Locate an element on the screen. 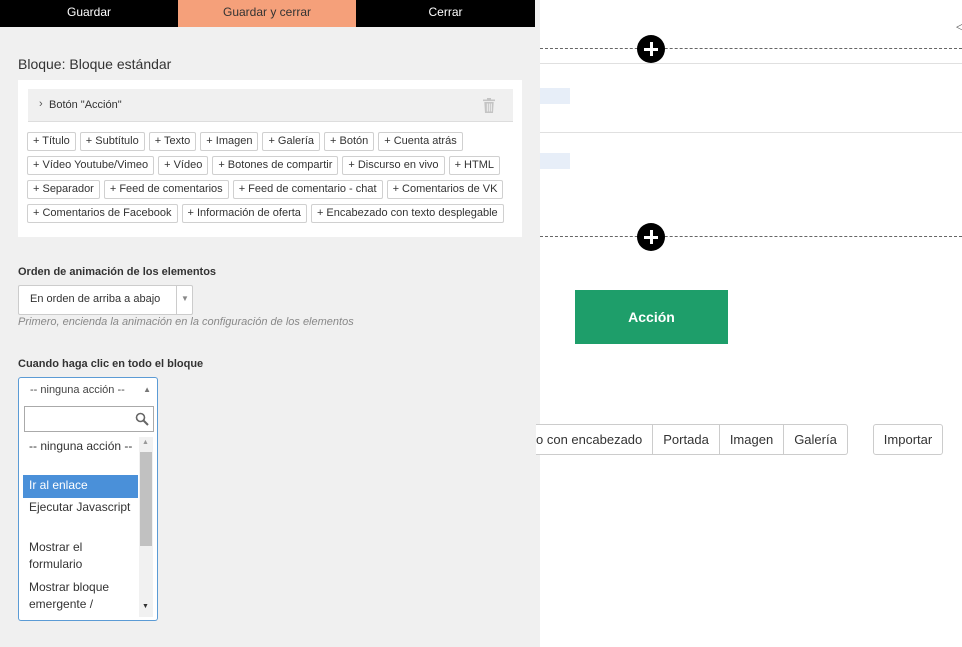  dropdown-option: -- ninguna acción -- is located at coordinates (80, 456).